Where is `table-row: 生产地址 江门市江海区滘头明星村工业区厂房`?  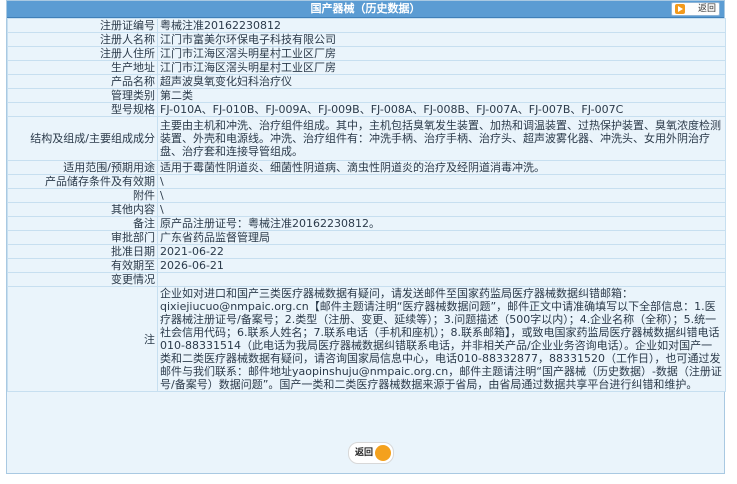
table-row: 生产地址 江门市江海区滘头明星村工业区厂房 is located at coordinates (366, 67).